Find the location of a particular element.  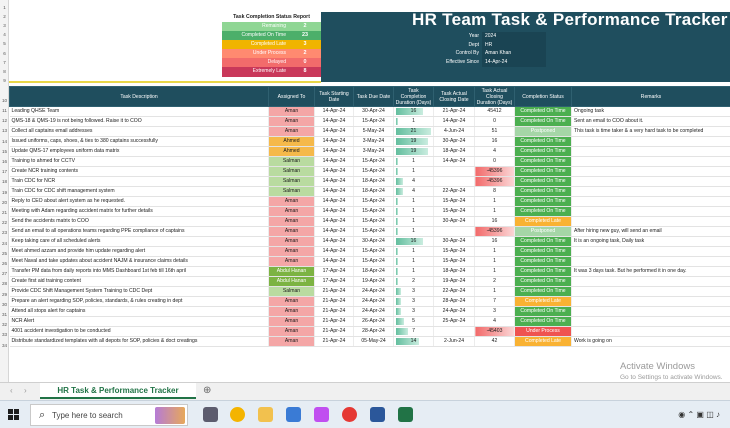

completion-status: Under Process is located at coordinates (543, 331).